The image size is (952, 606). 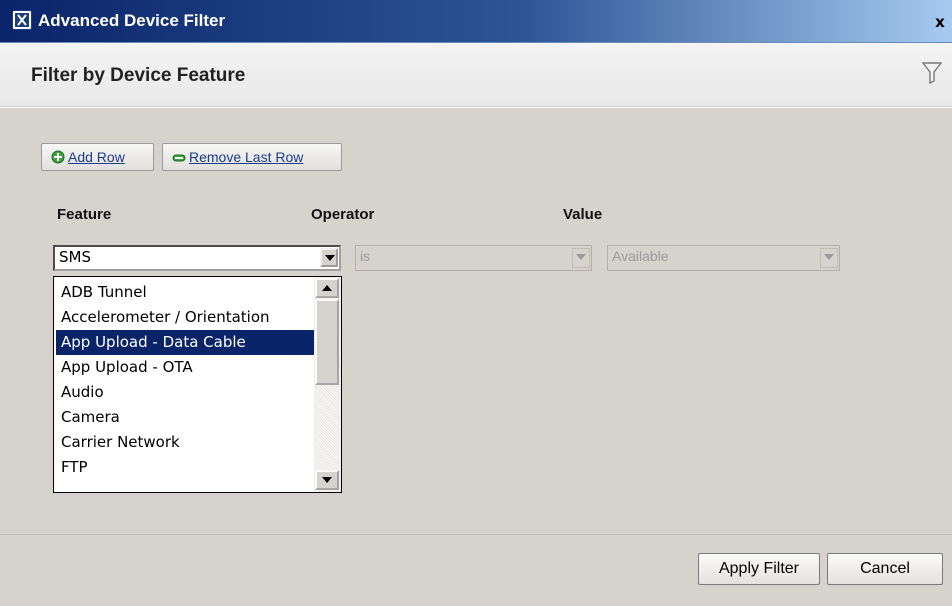 I want to click on scroll-down-icon, so click(x=327, y=480).